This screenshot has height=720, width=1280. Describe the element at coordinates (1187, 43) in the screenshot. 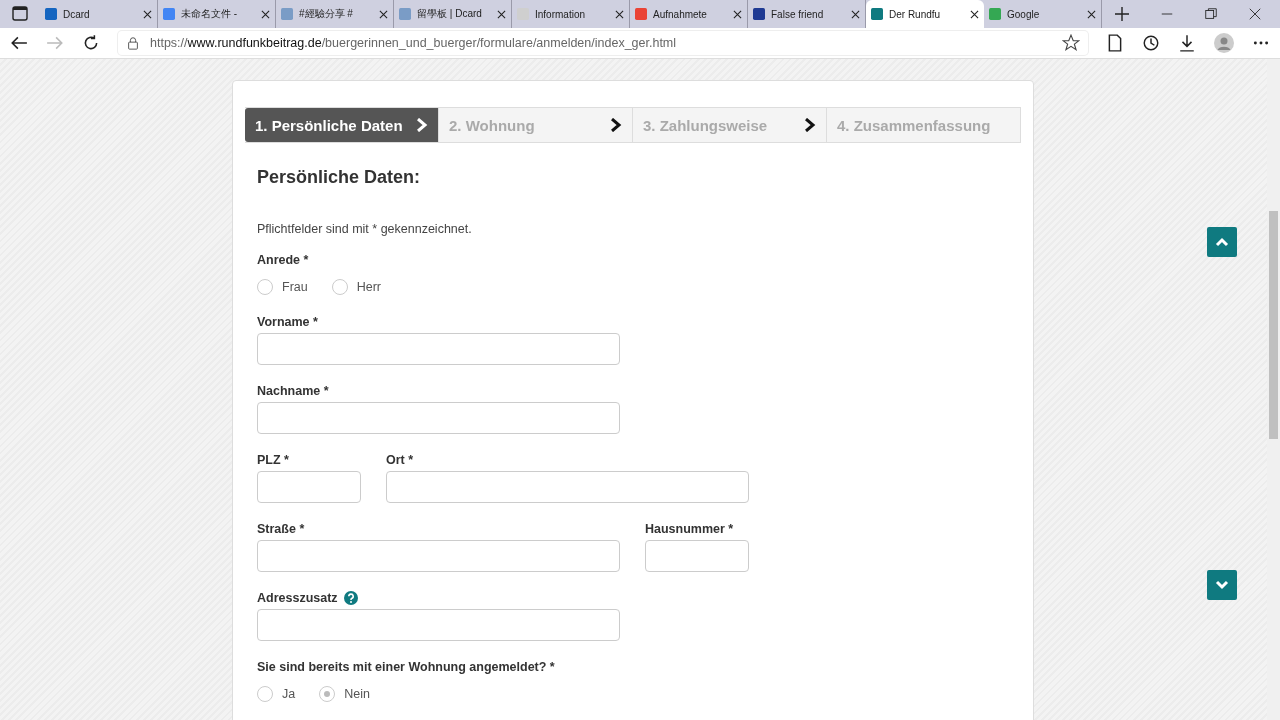

I see `download-icon` at that location.